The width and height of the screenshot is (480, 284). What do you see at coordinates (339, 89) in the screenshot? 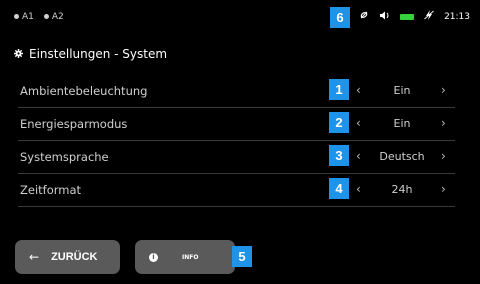
I see `callout-badge-1: 1` at bounding box center [339, 89].